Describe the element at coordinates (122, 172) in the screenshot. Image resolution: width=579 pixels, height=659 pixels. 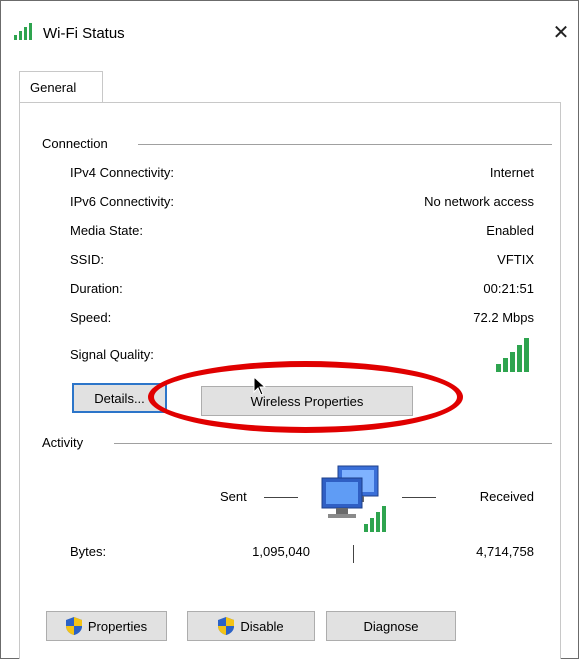
I see `ipv4-label: IPv4 Connectivity:` at that location.